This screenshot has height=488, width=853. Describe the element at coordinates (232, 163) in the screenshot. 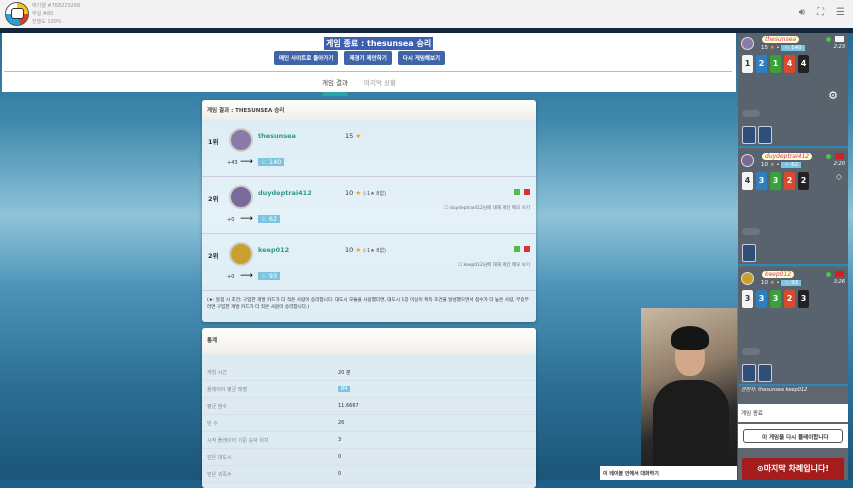

I see `rating-delta: +43` at that location.